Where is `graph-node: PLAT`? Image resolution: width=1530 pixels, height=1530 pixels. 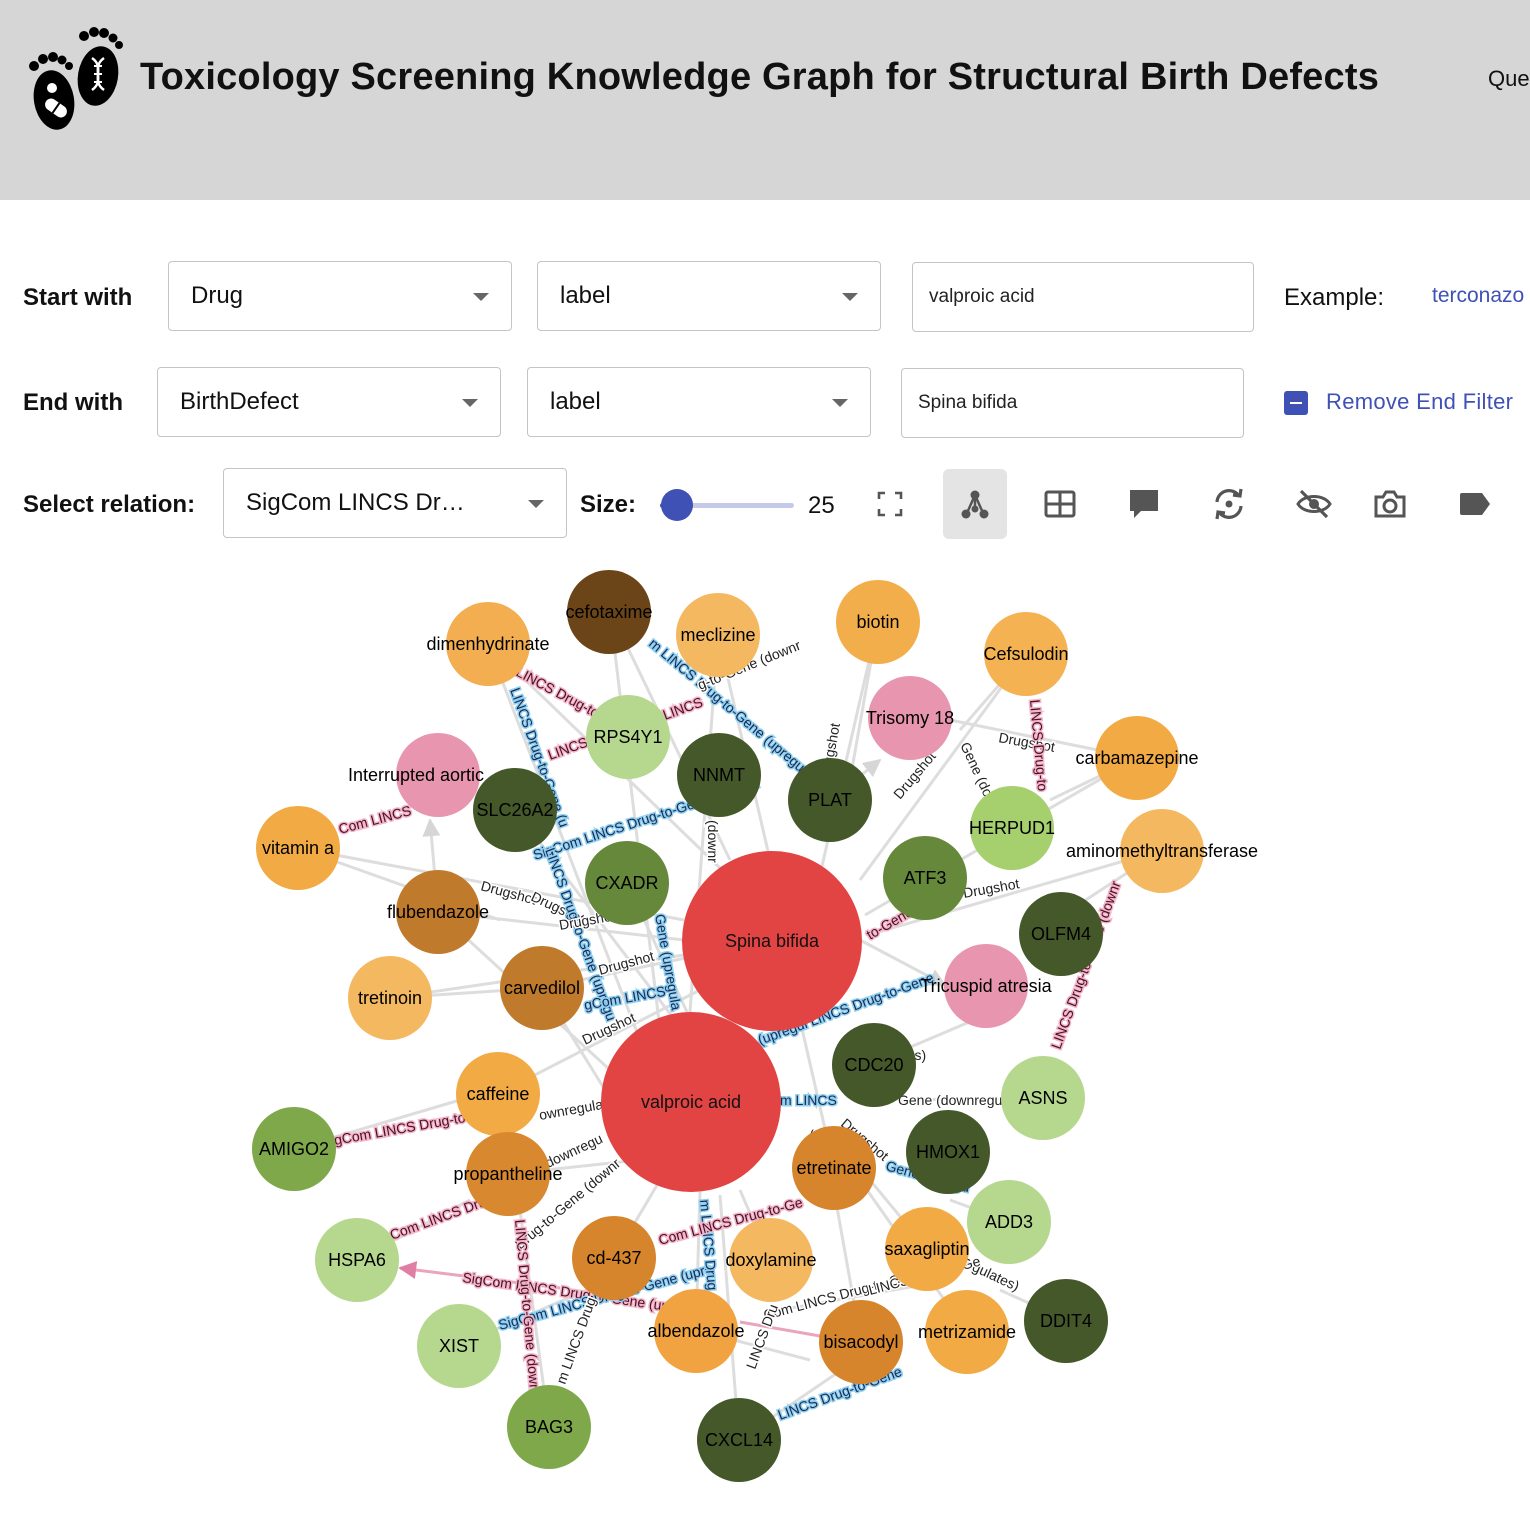
graph-node: PLAT is located at coordinates (830, 800).